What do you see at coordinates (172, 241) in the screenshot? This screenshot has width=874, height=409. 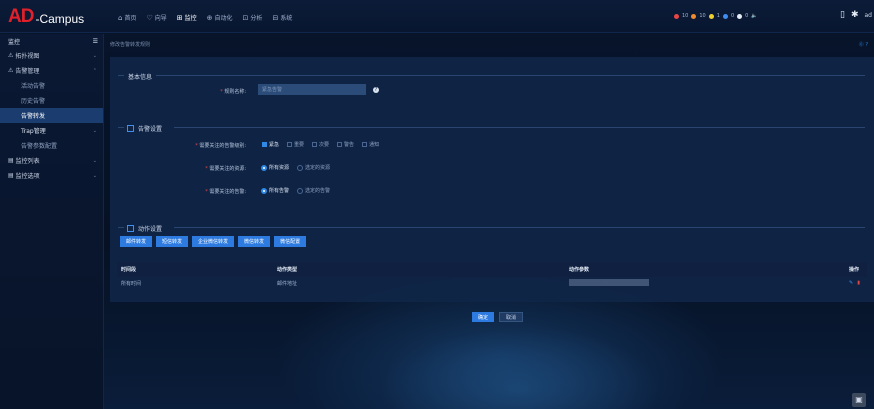 I see `sms-forward-button: 短信转发` at bounding box center [172, 241].